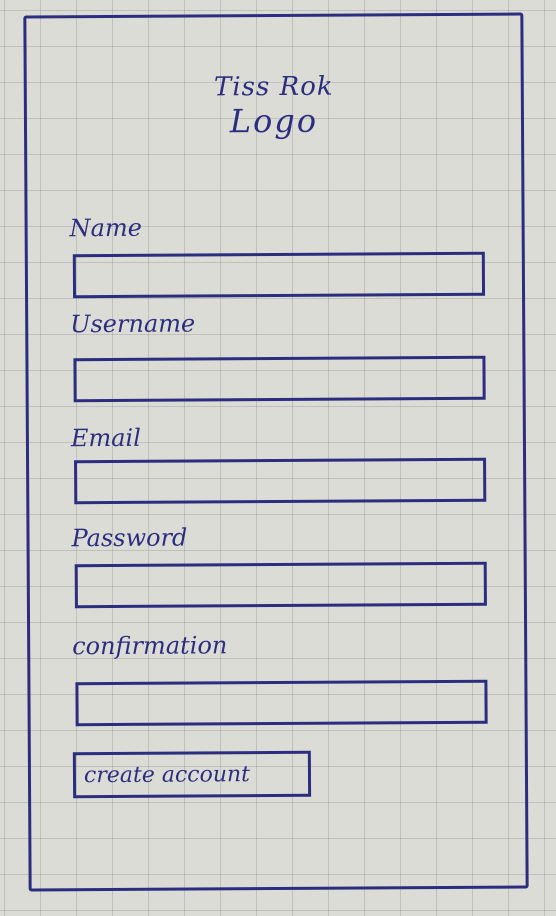 This screenshot has width=556, height=916. I want to click on password-input, so click(280, 585).